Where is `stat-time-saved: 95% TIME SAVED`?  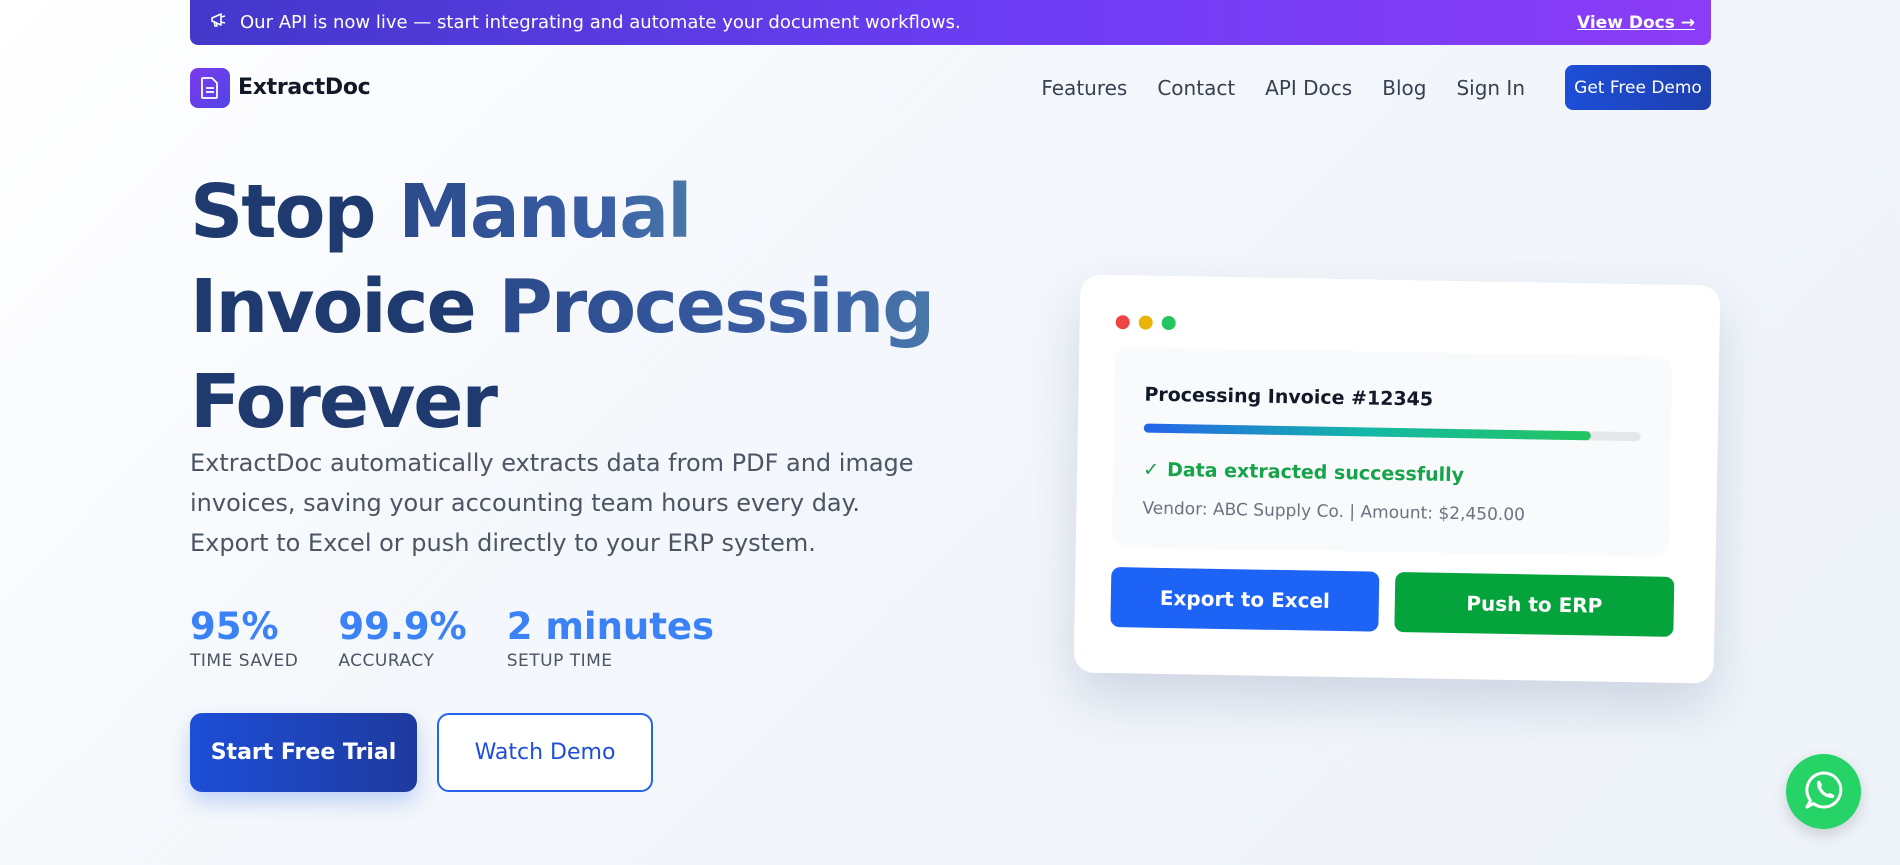
stat-time-saved: 95% TIME SAVED is located at coordinates (244, 638).